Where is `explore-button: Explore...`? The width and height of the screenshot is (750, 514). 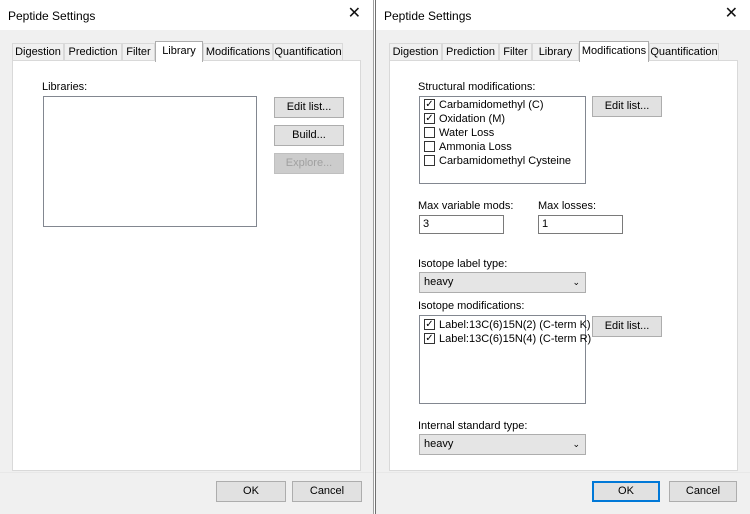
explore-button: Explore... is located at coordinates (309, 163).